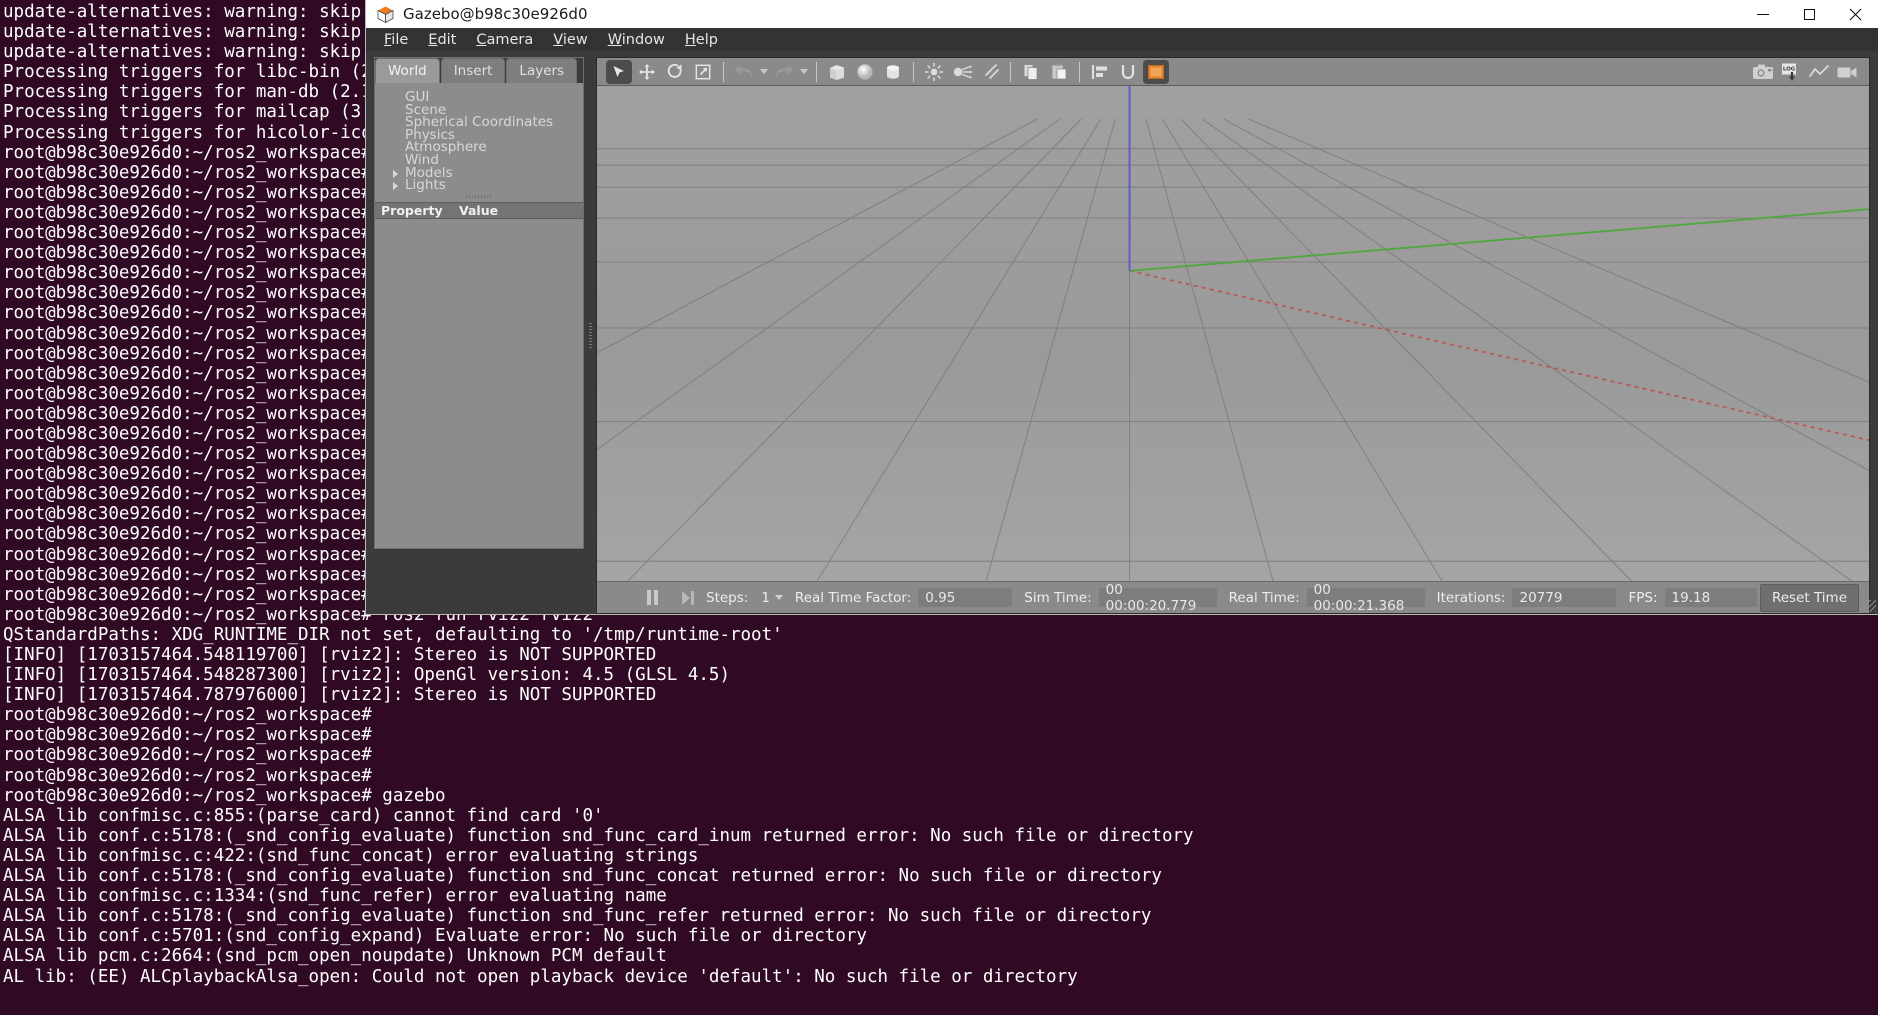 The image size is (1878, 1015). What do you see at coordinates (652, 597) in the screenshot?
I see `pause-icon` at bounding box center [652, 597].